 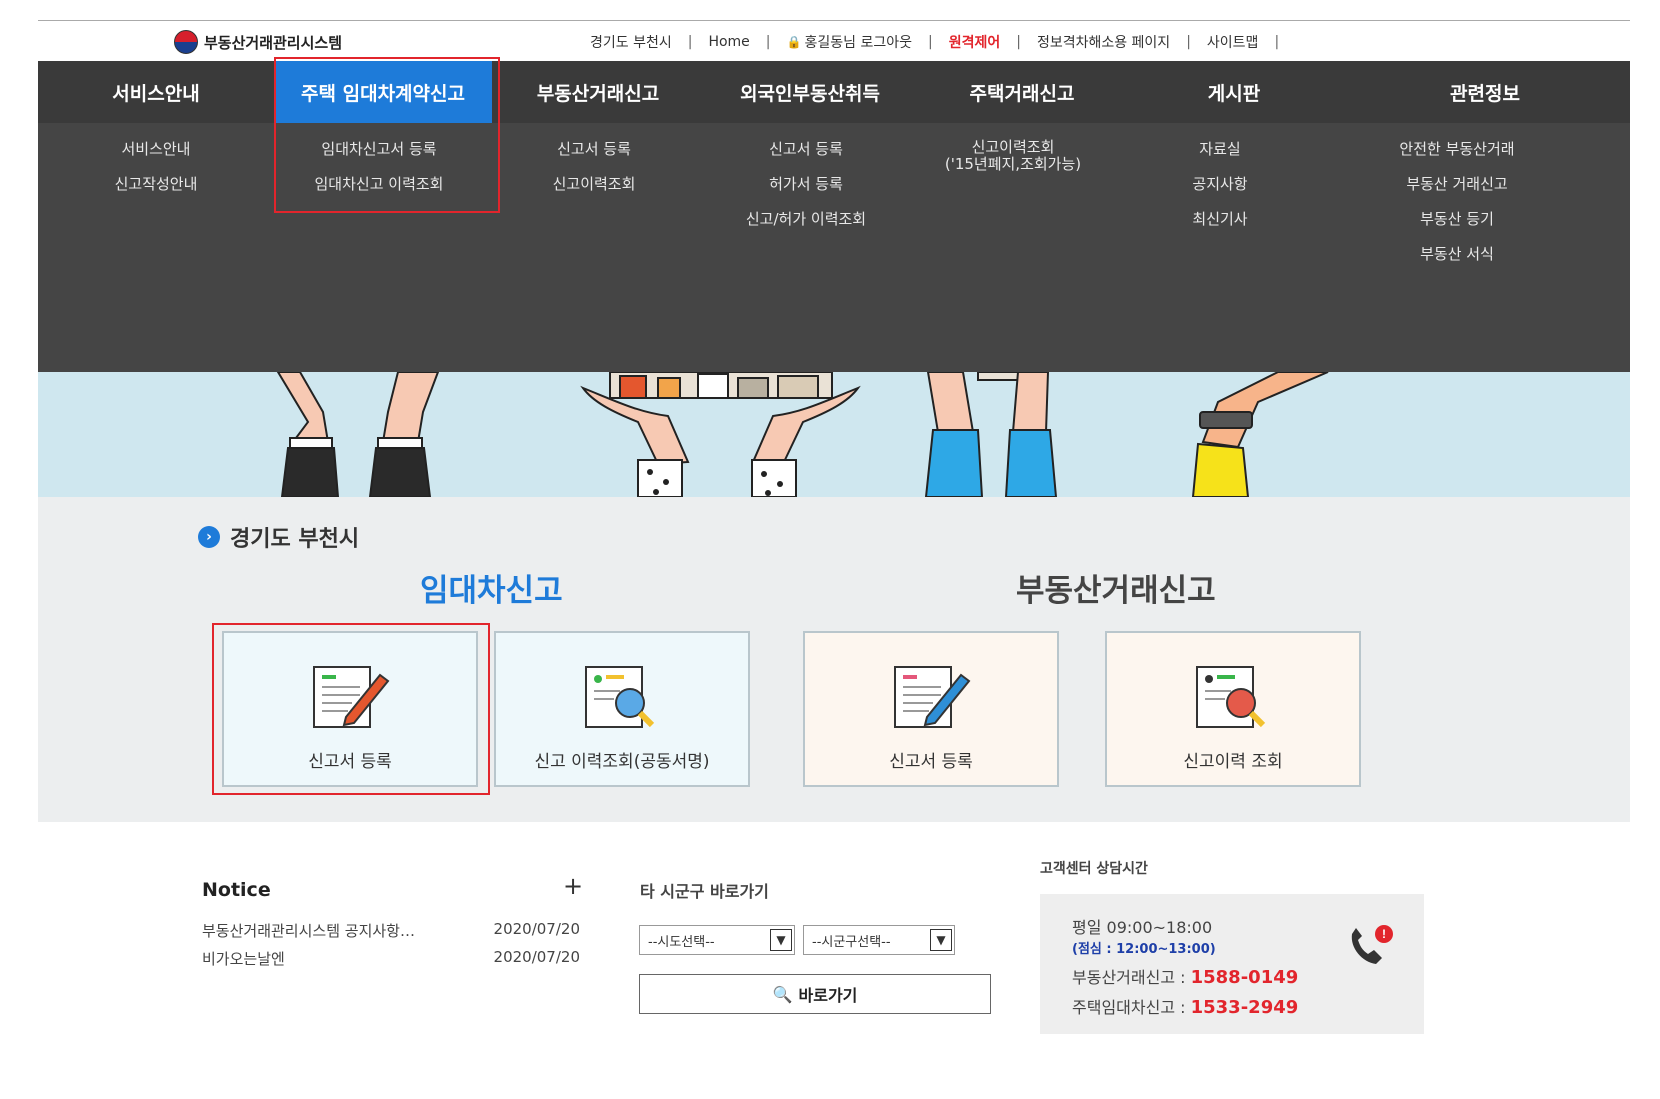 I want to click on remote-control-link: 원격제어, so click(x=975, y=42).